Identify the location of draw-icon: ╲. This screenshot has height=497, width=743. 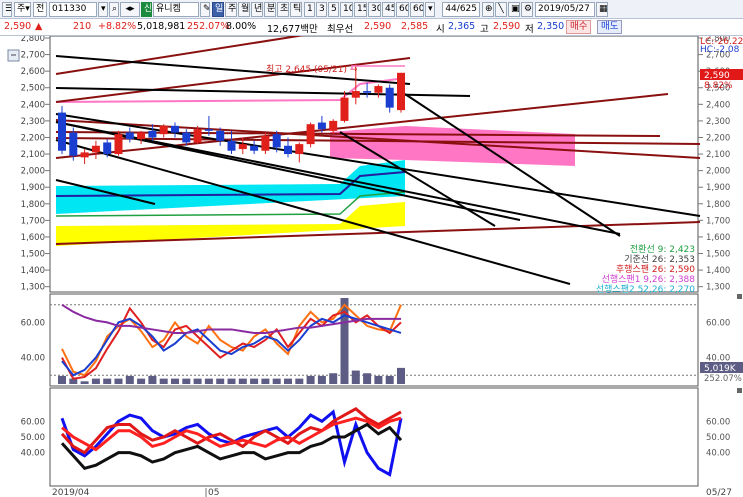
(501, 9).